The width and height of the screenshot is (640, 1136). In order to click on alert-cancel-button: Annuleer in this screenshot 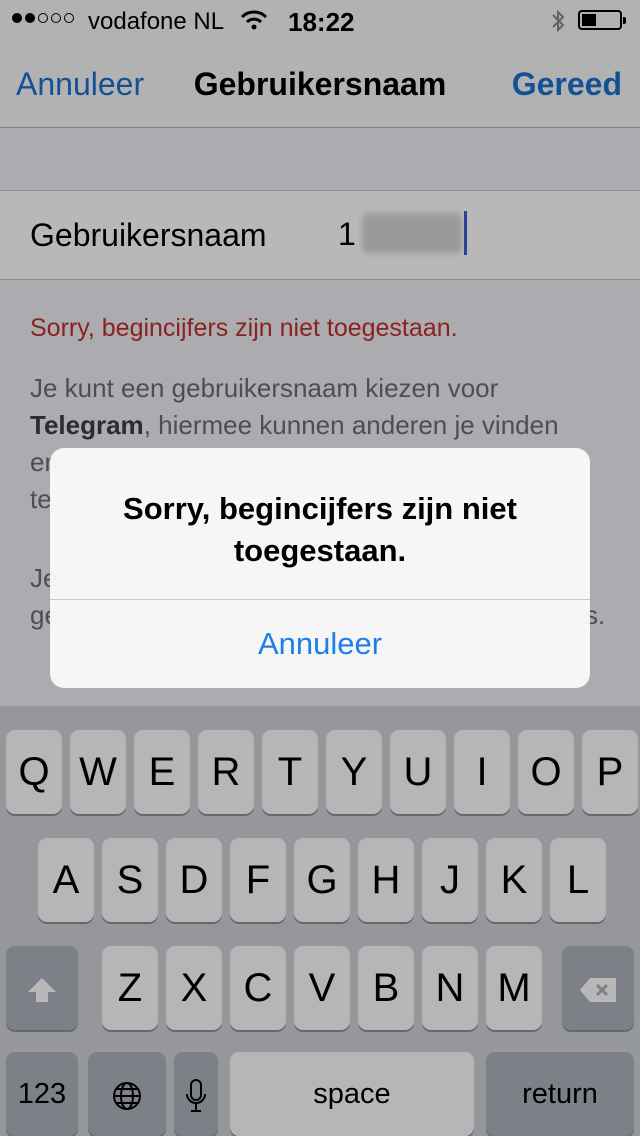, I will do `click(320, 644)`.